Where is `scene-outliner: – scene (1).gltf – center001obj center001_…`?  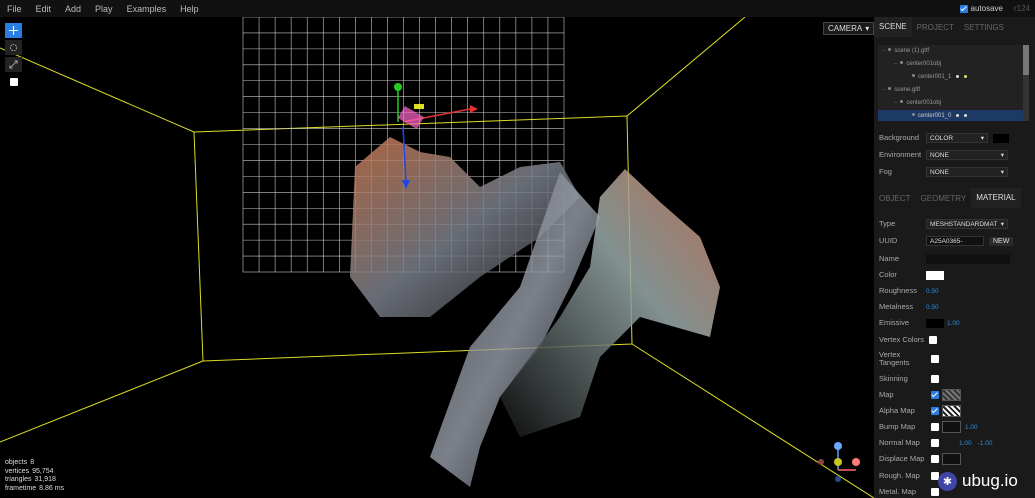
scene-outliner: – scene (1).gltf – center001obj center001_… is located at coordinates (950, 83).